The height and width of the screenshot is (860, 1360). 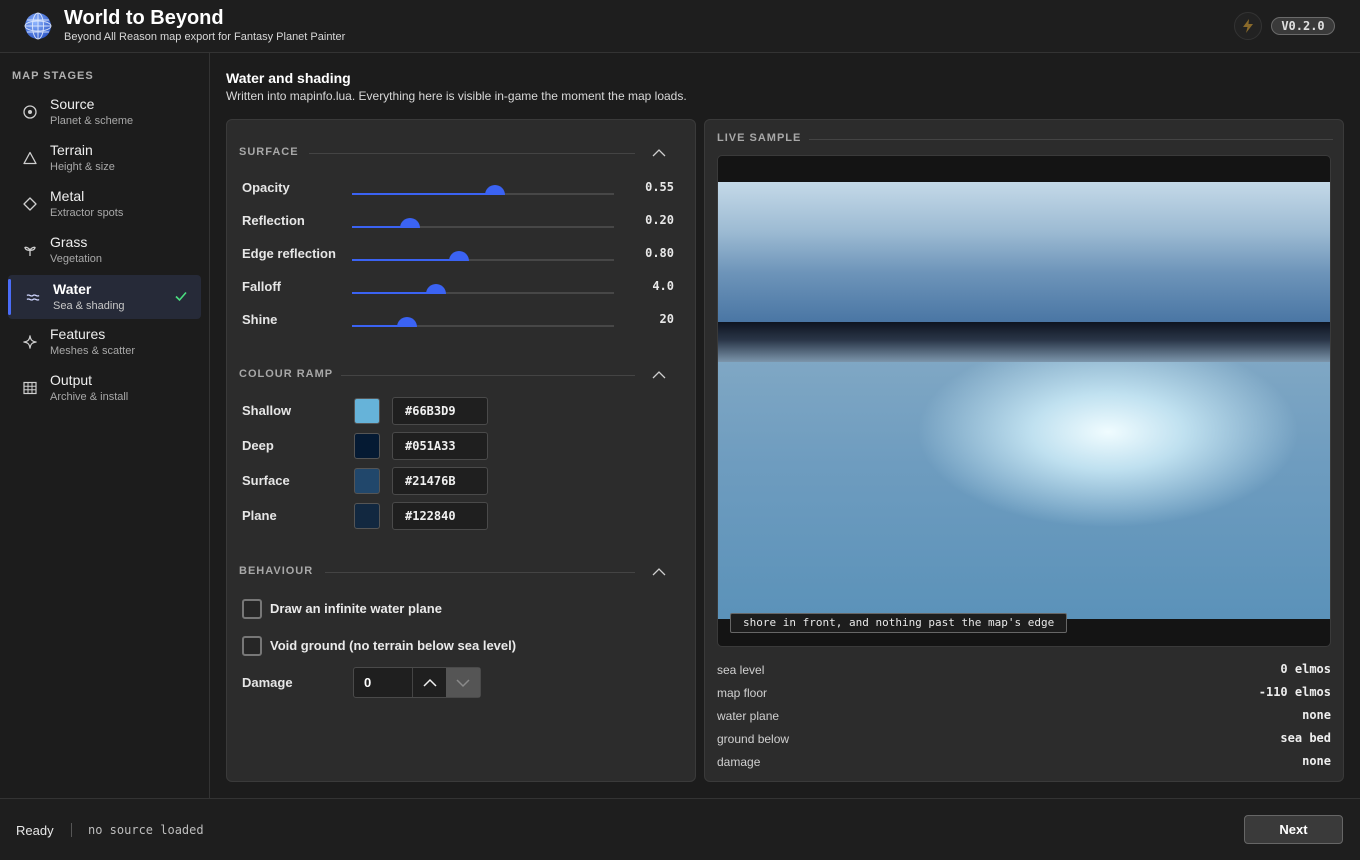 I want to click on void-ground-checkbox, so click(x=252, y=646).